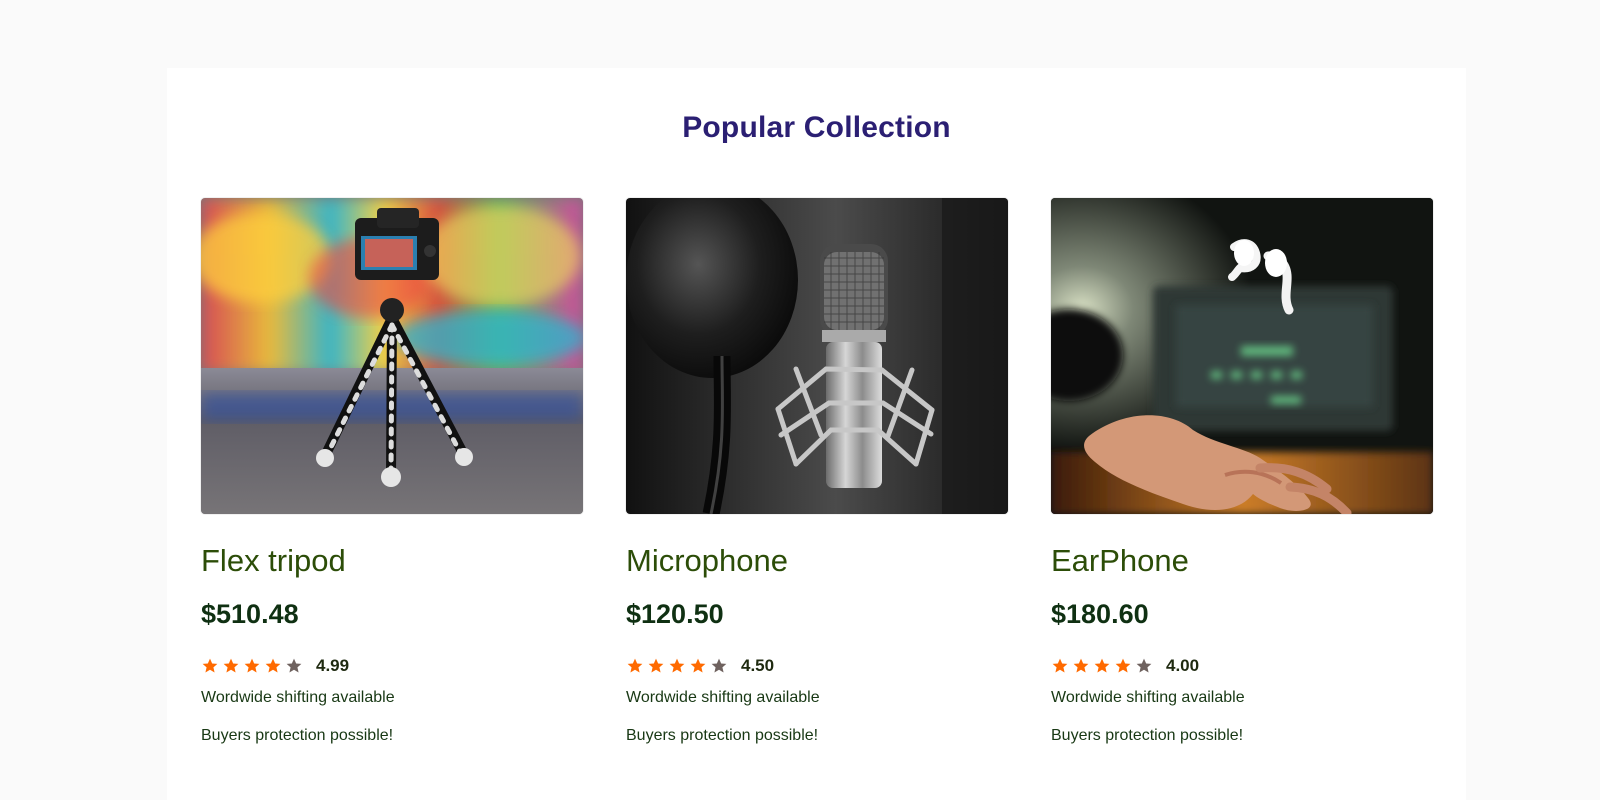  I want to click on rating-value: 4.00, so click(1183, 665).